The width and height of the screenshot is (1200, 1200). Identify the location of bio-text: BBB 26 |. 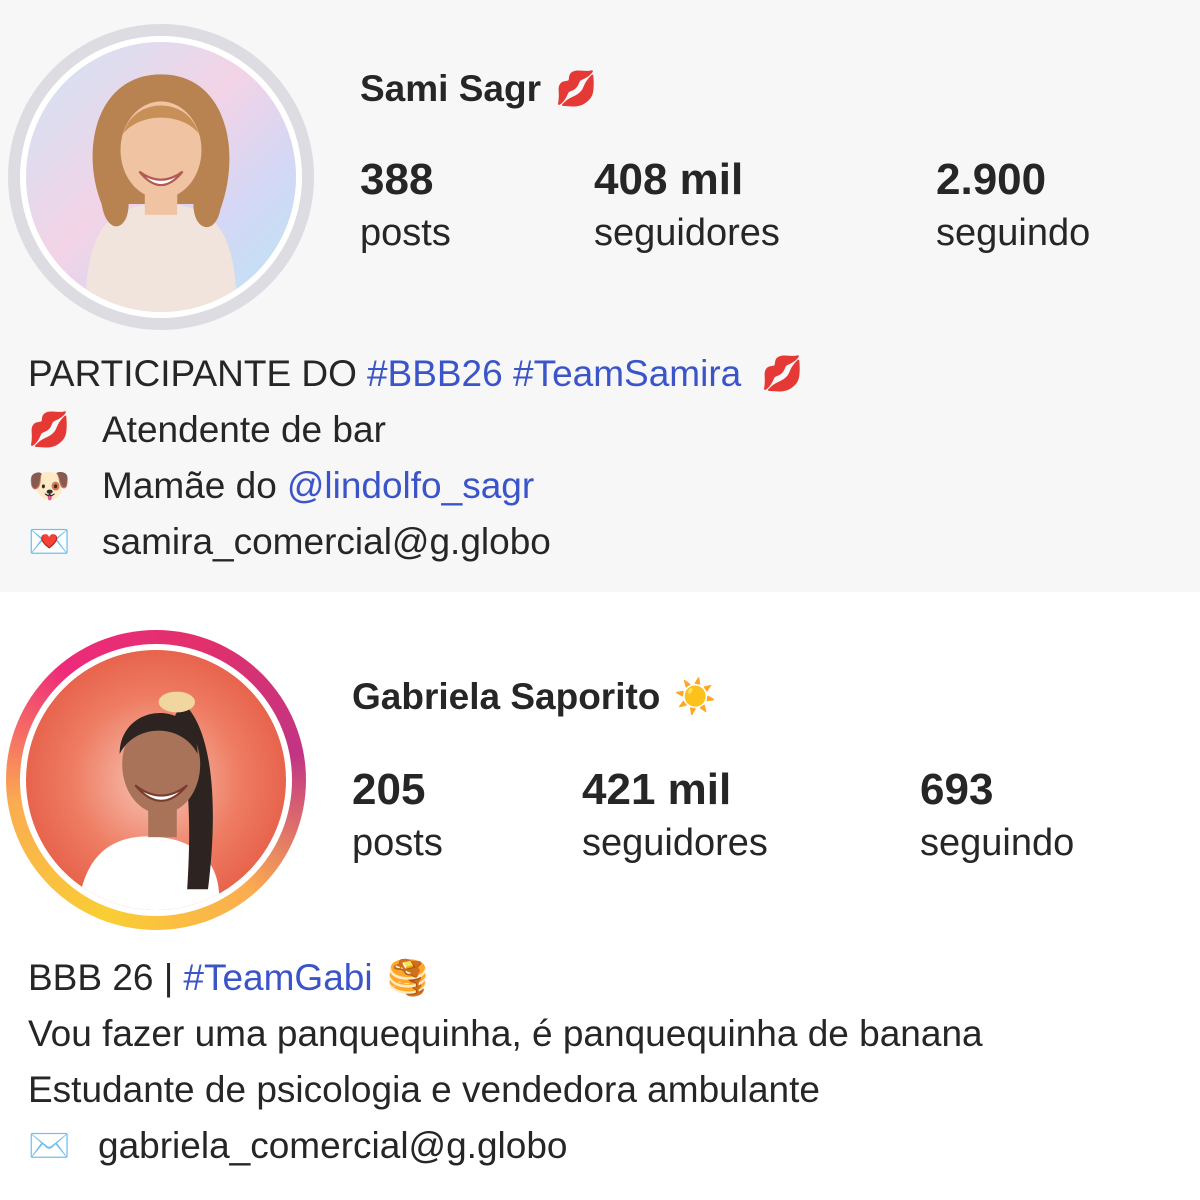
(101, 977).